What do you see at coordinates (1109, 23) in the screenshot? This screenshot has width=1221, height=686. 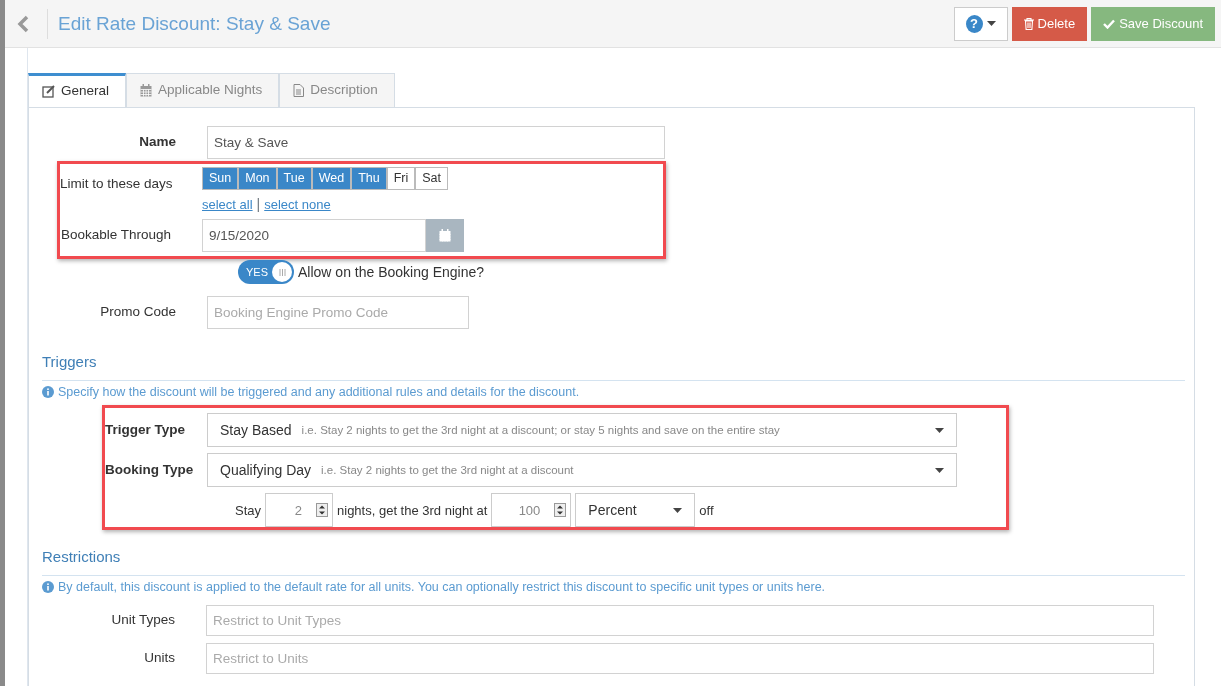 I see `check-icon` at bounding box center [1109, 23].